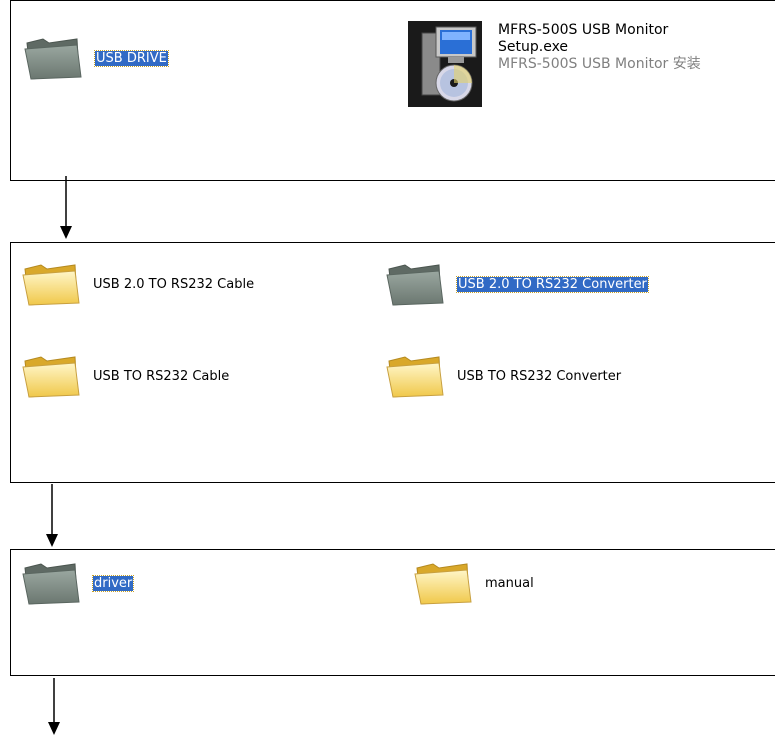  Describe the element at coordinates (583, 30) in the screenshot. I see `file-name-line1: MFRS-500S USB Monitor` at that location.